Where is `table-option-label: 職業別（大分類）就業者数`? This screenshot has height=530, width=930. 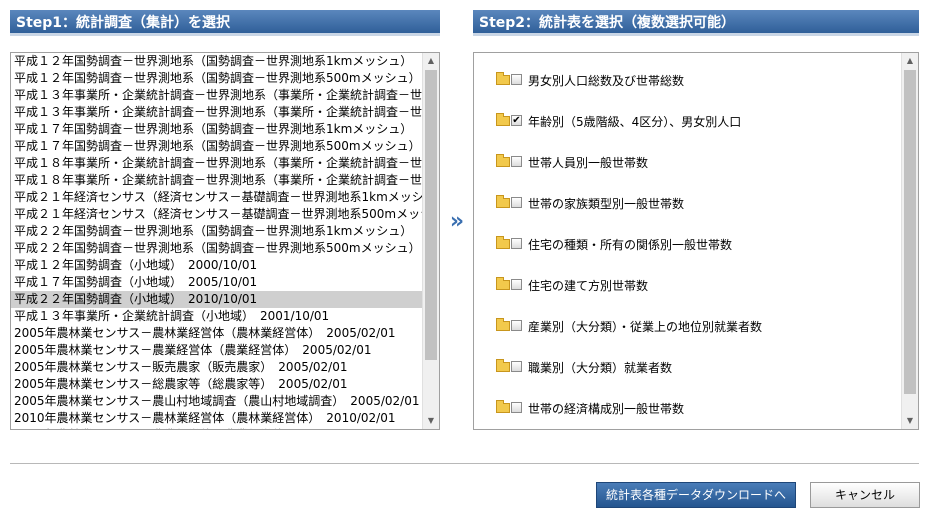
table-option-label: 職業別（大分類）就業者数 is located at coordinates (600, 368).